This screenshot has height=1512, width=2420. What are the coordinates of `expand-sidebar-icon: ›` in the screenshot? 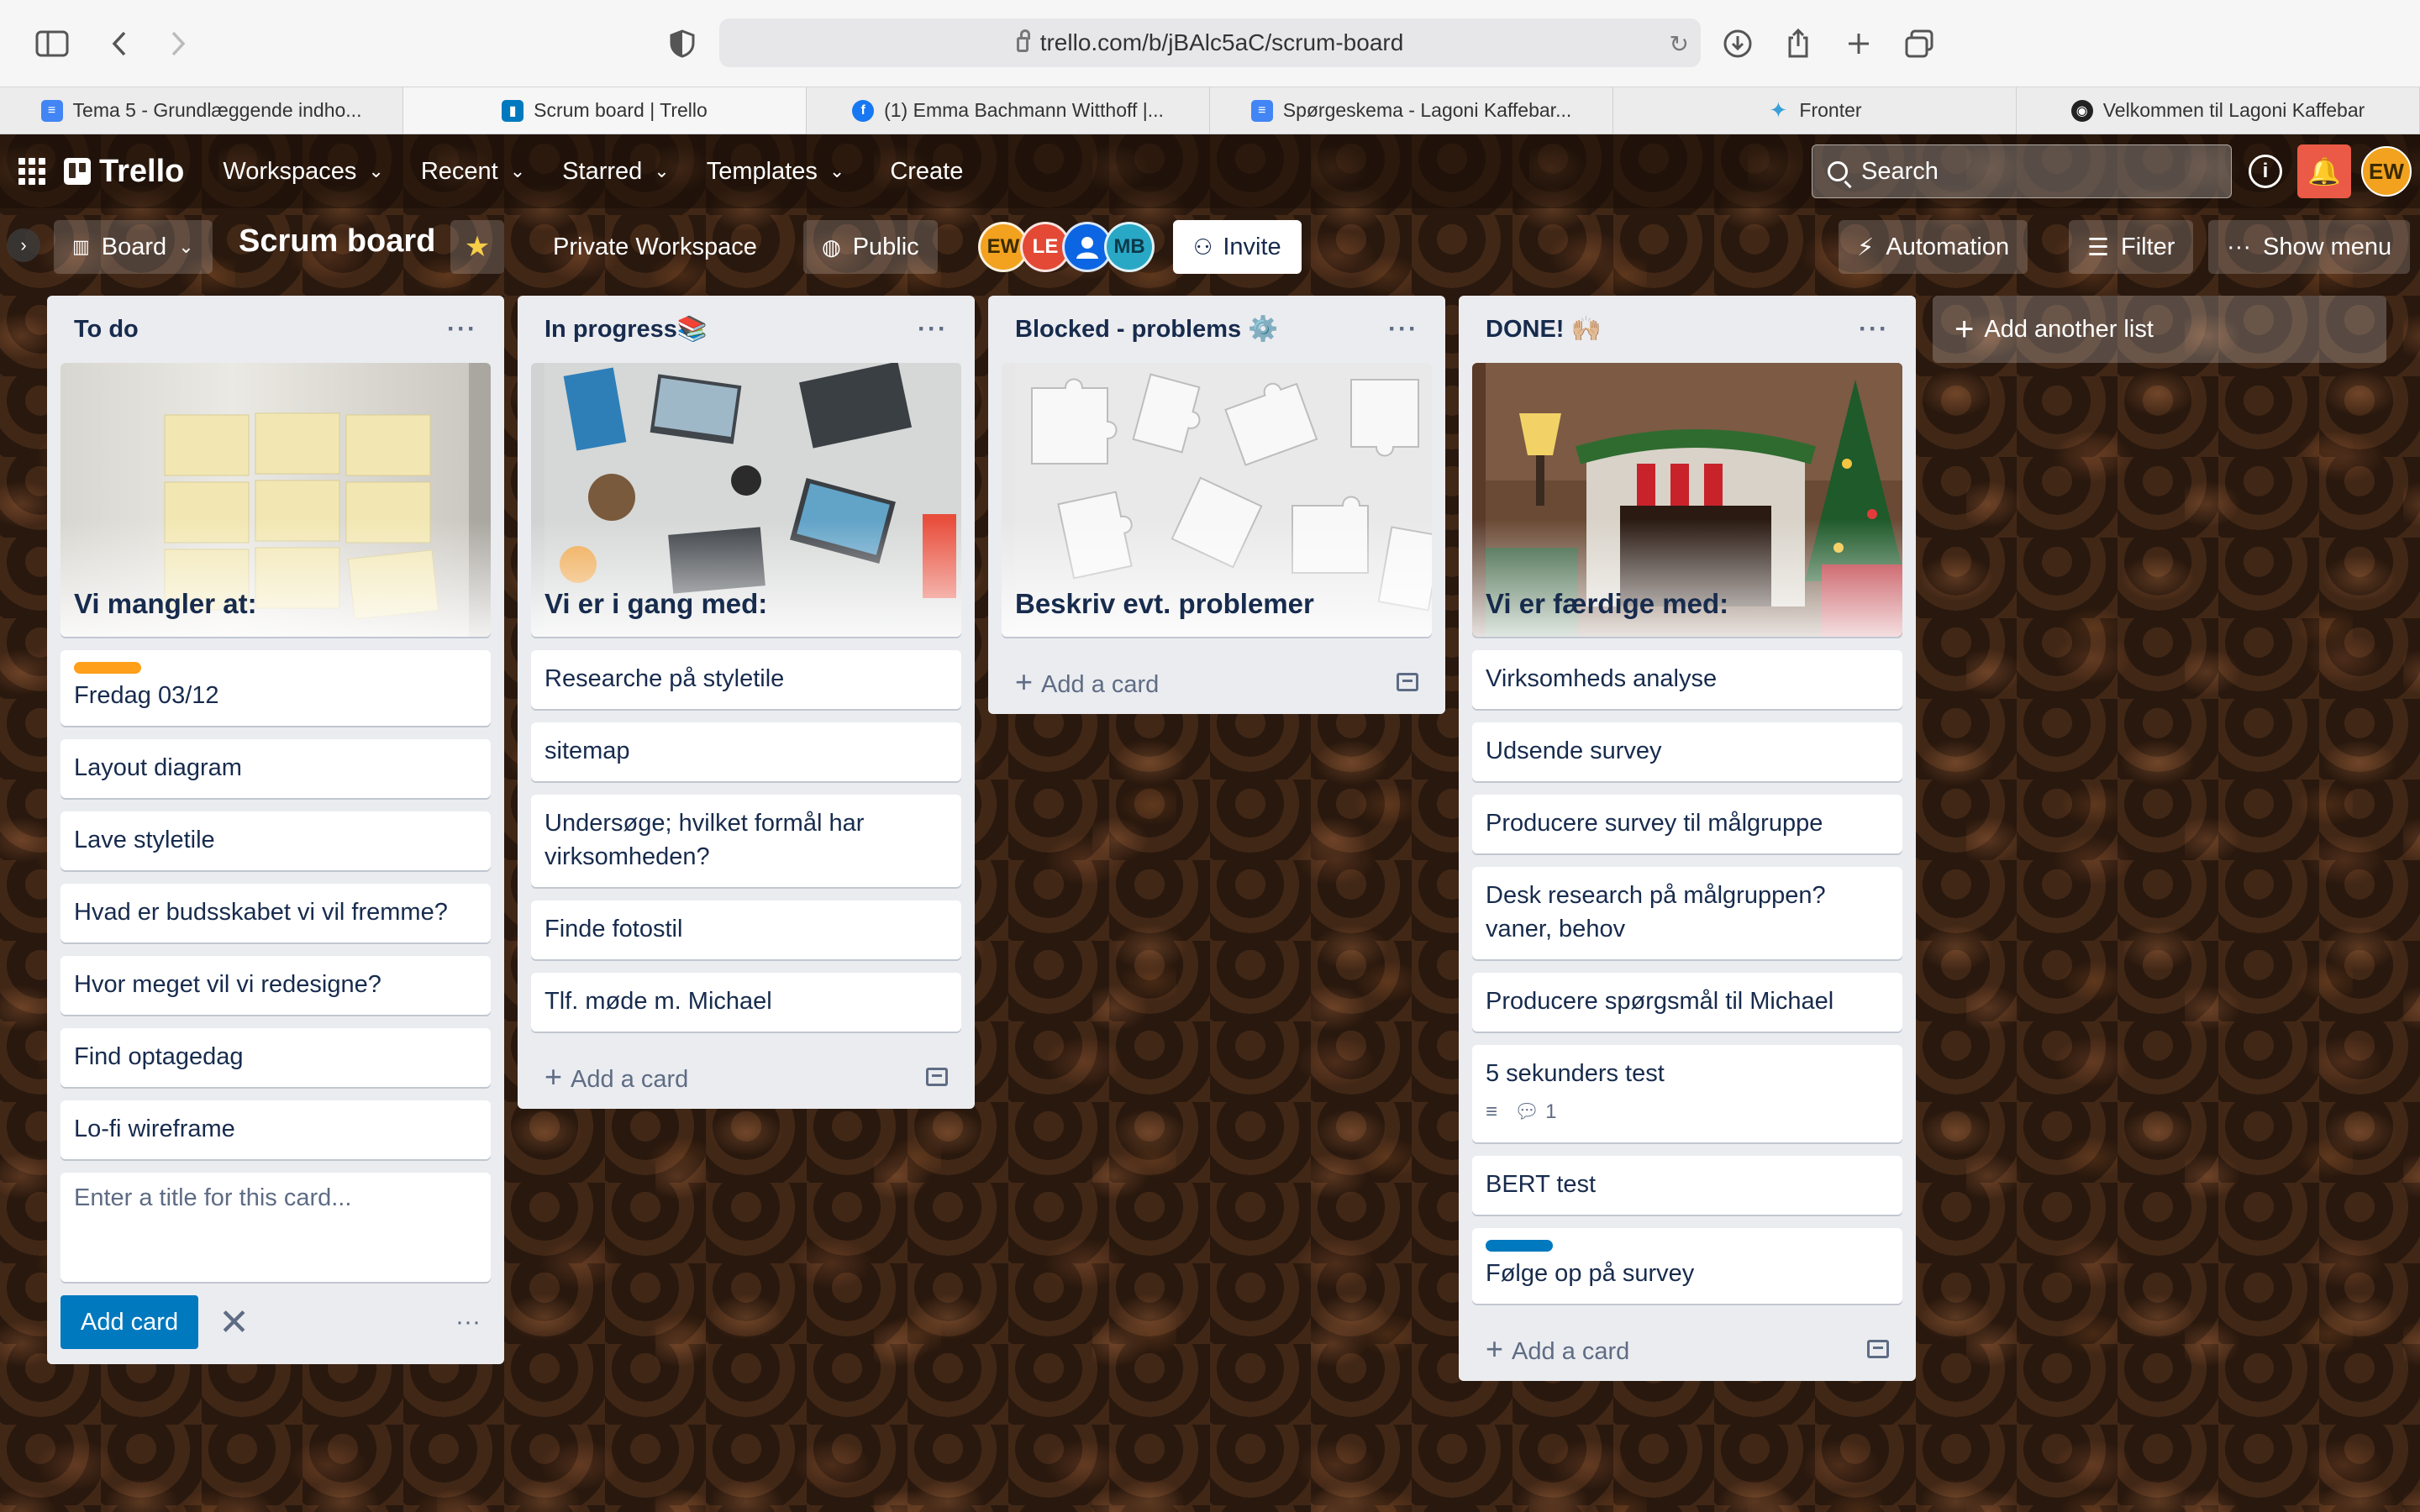 It's located at (23, 245).